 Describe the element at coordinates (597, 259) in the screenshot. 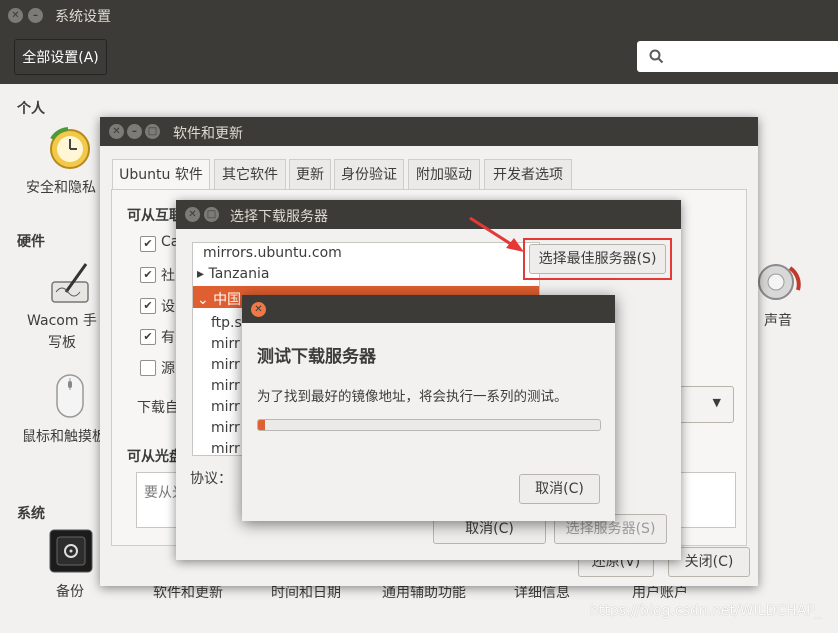

I see `select-best-server-button: 选择最佳服务器(S)` at that location.